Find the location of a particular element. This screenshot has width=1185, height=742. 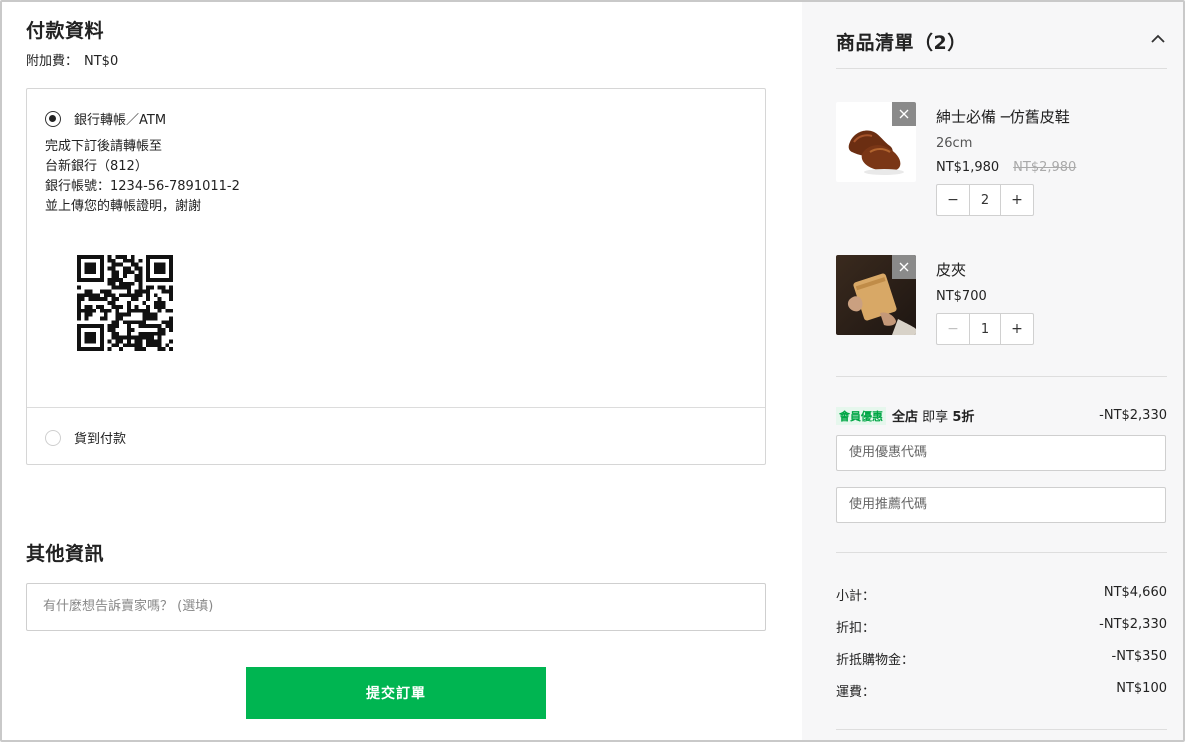

submit-order-button: 提交訂單 is located at coordinates (396, 693).